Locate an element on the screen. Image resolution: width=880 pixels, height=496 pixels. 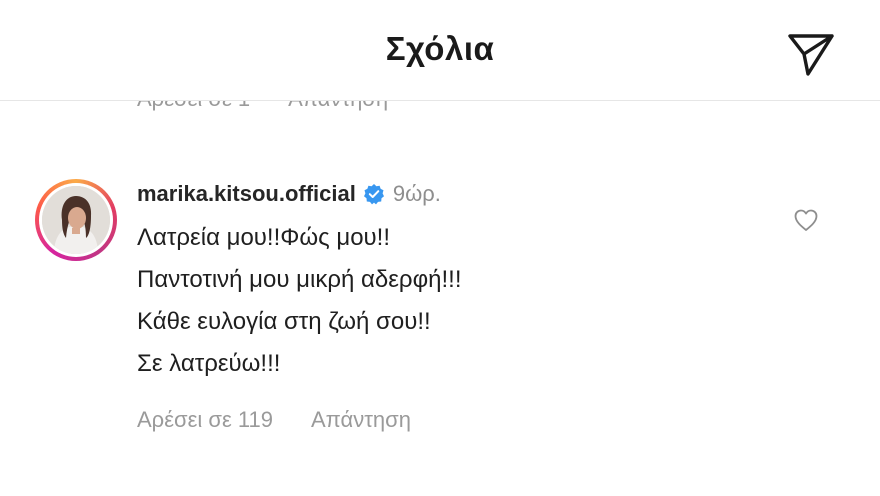
page-title: Σχόλια is located at coordinates (440, 48).